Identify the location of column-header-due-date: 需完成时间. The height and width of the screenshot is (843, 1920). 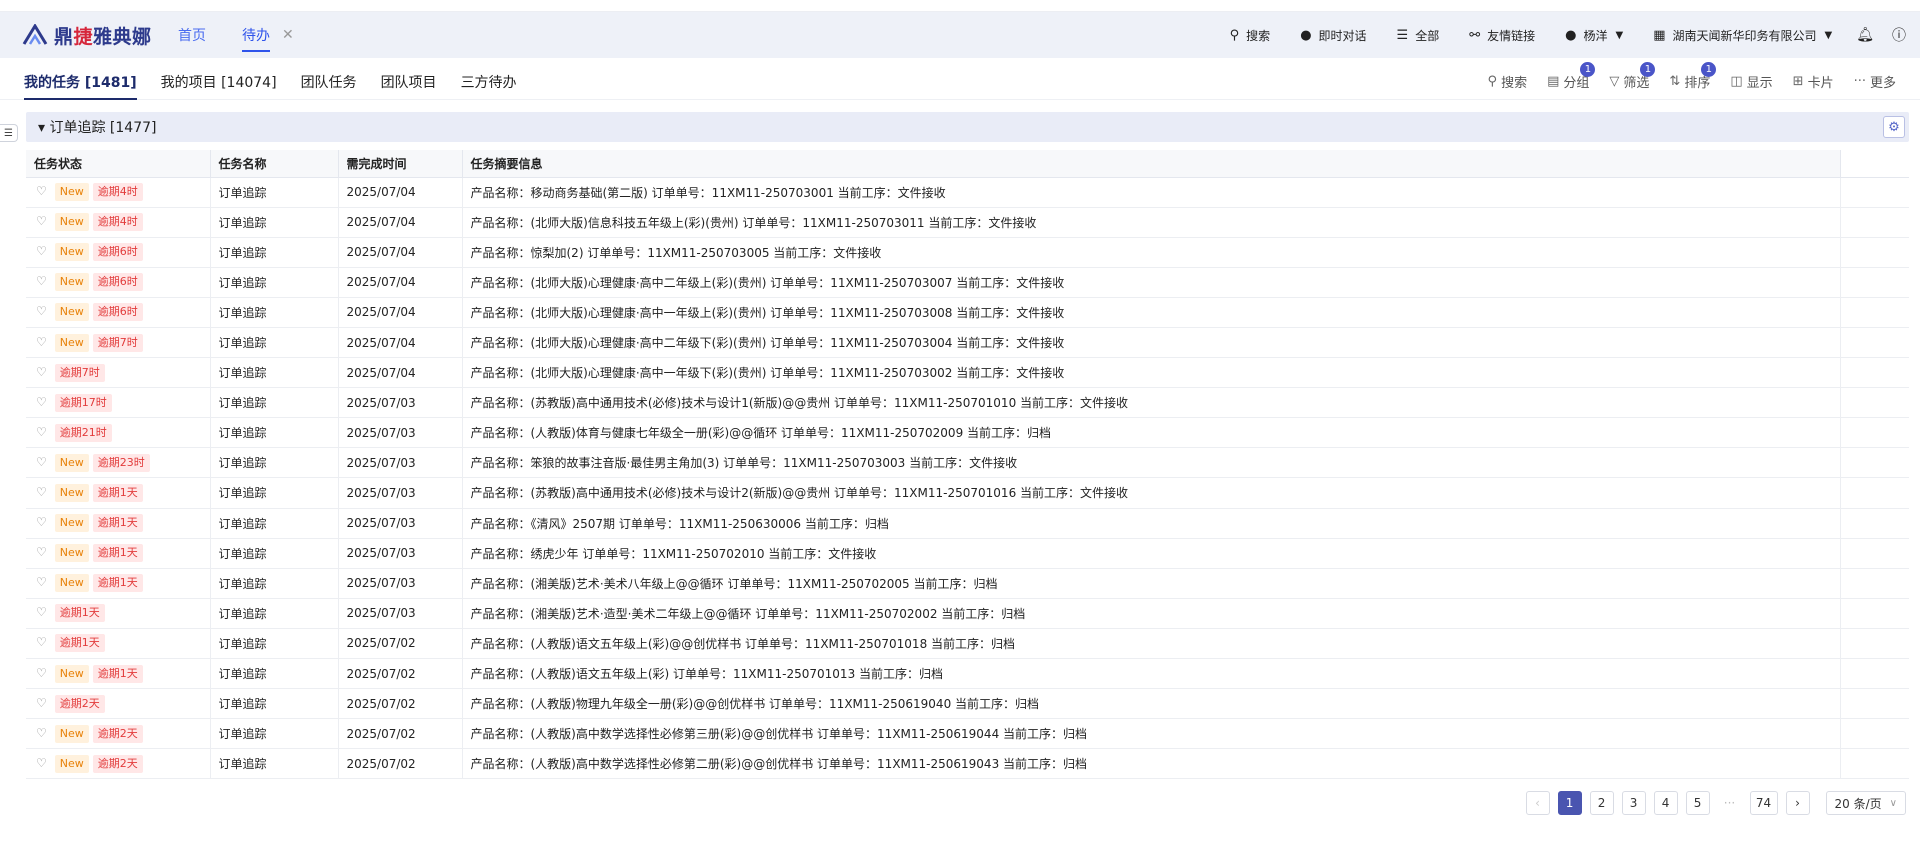
(400, 164).